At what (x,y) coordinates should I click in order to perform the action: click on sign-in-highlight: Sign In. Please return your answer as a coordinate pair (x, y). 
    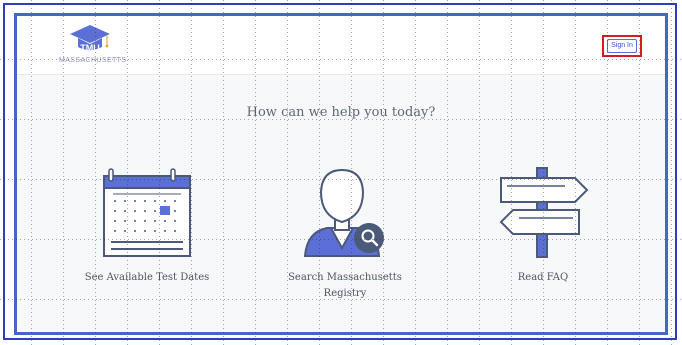
    Looking at the image, I should click on (622, 46).